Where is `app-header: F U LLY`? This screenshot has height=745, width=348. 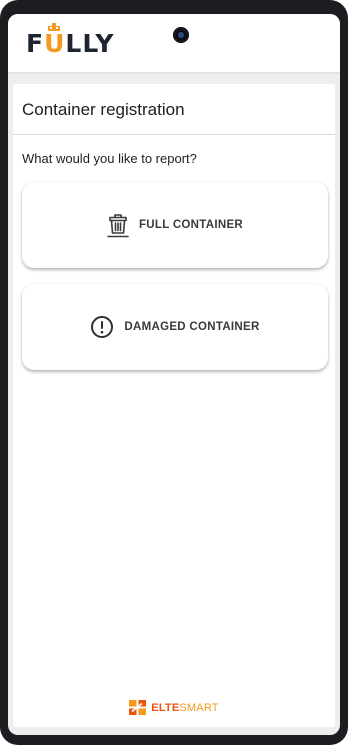 app-header: F U LLY is located at coordinates (174, 43).